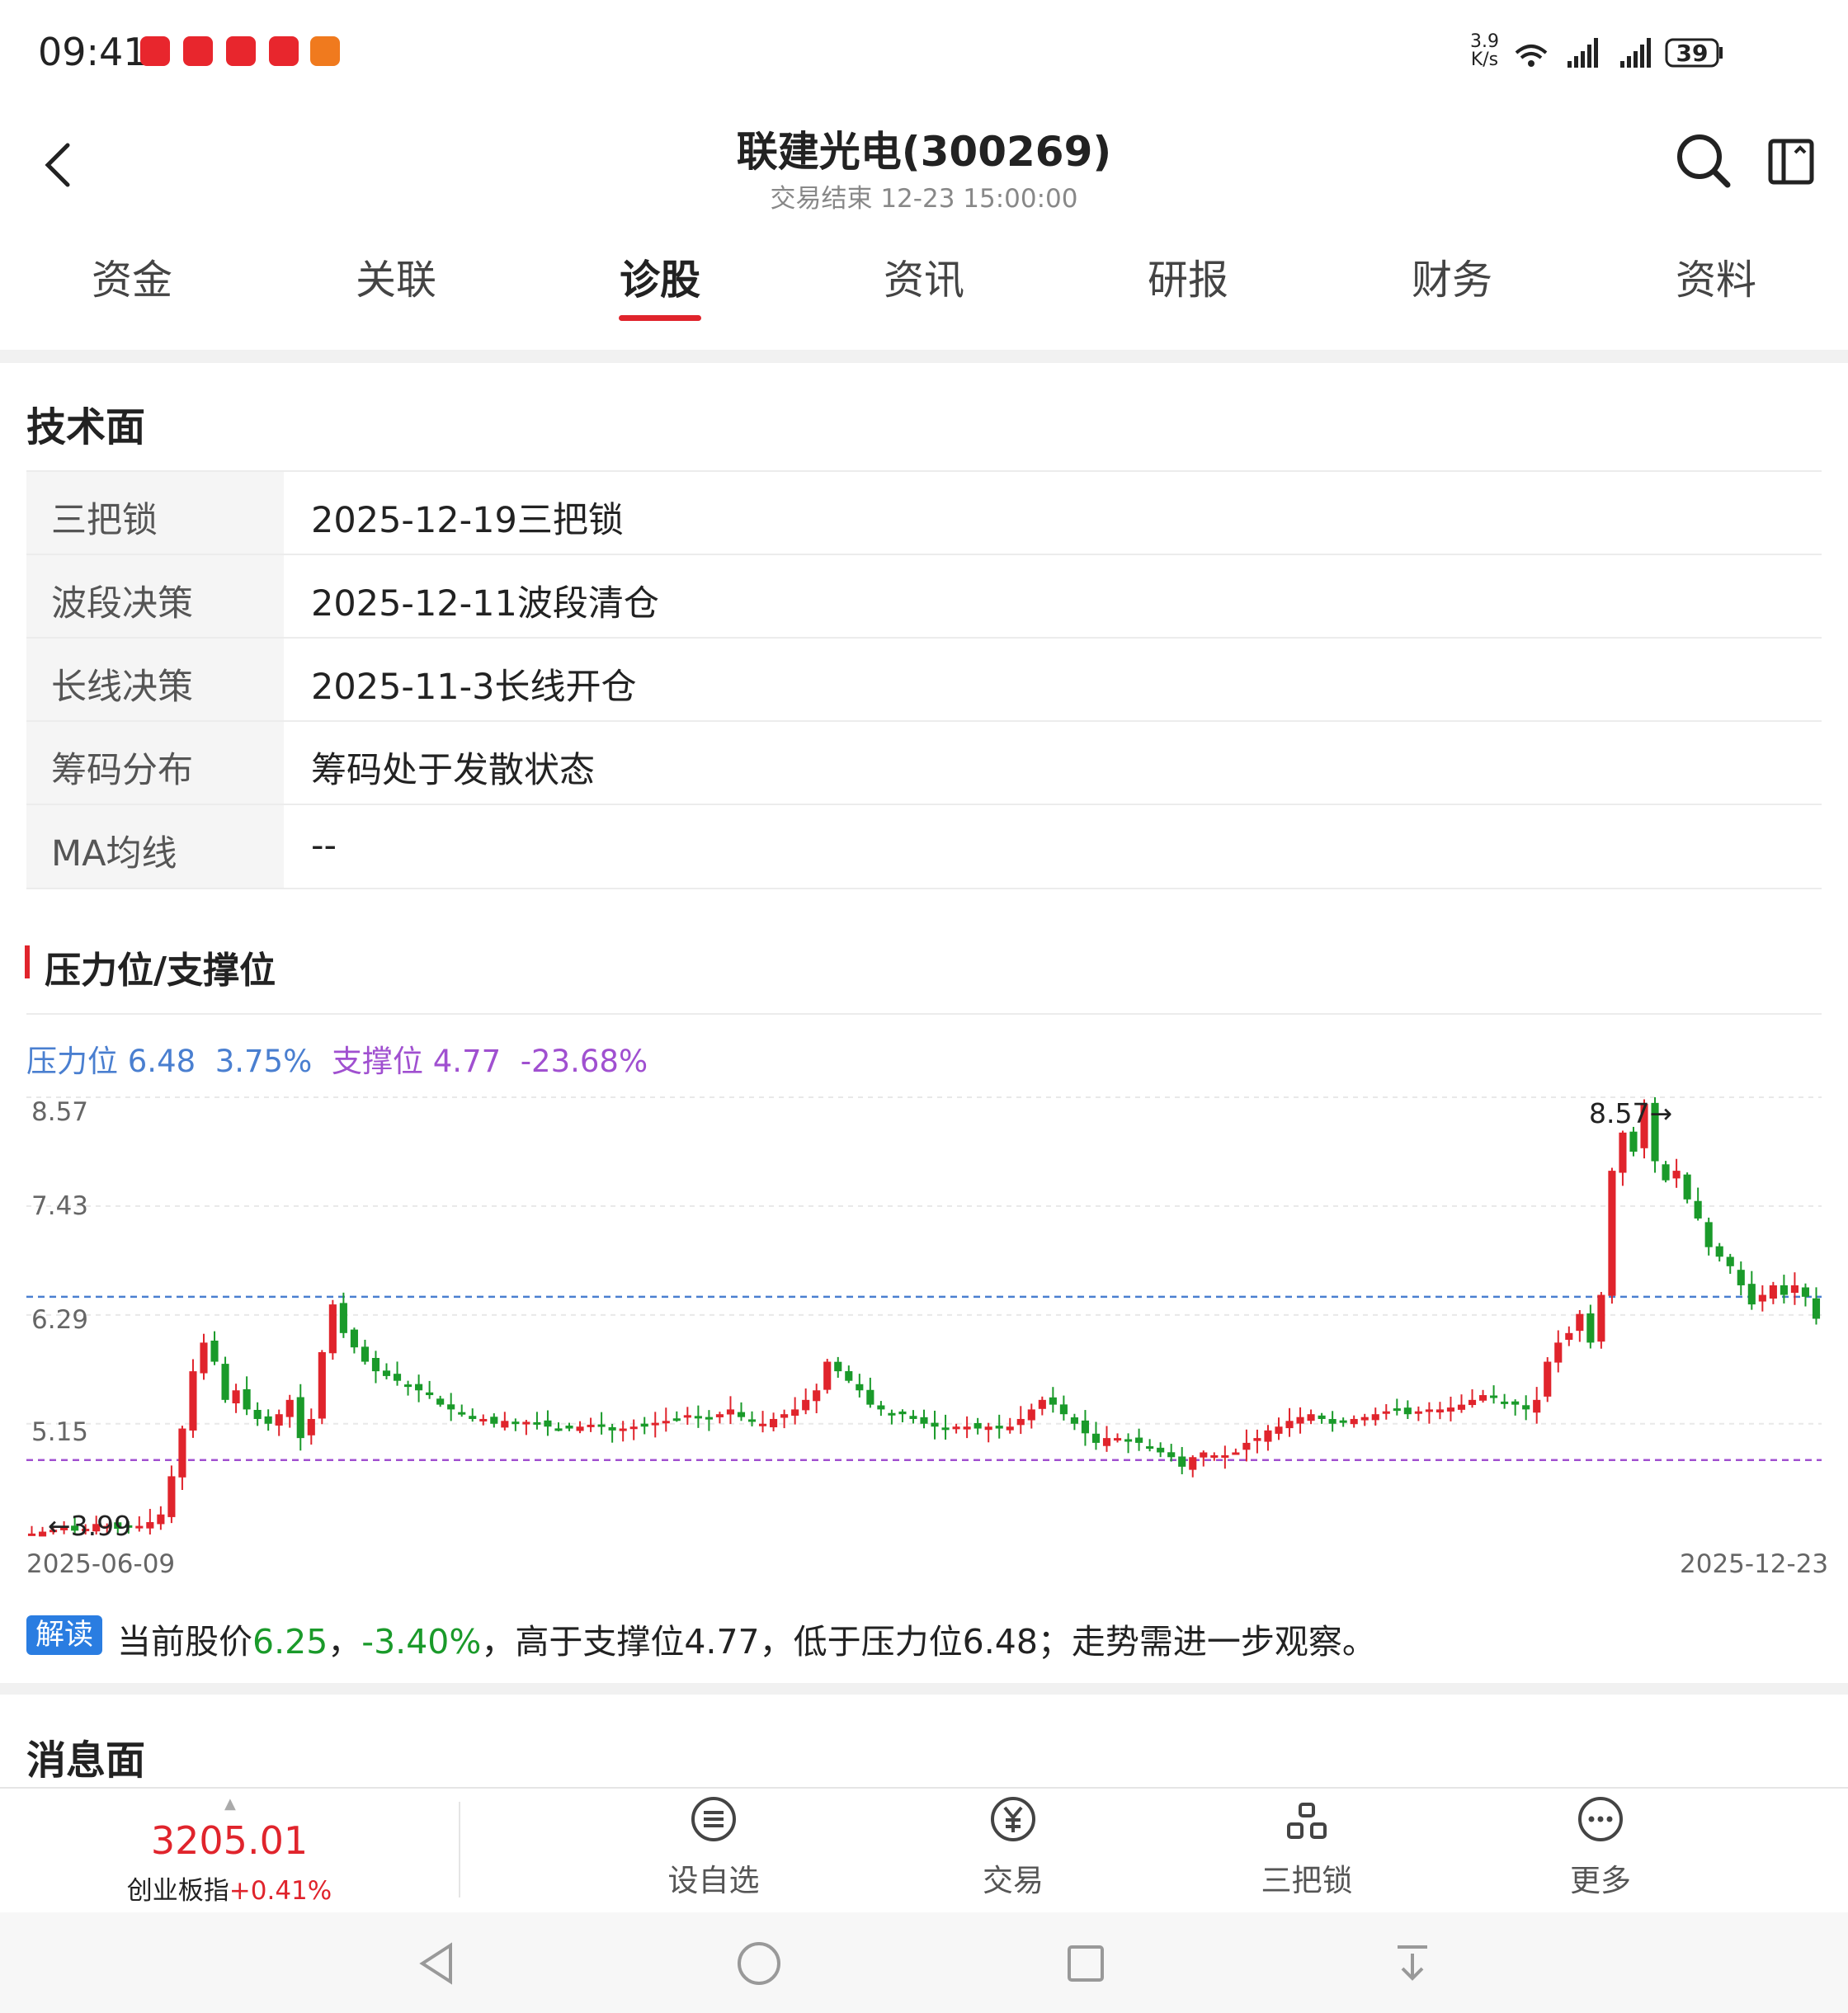 This screenshot has width=1848, height=2013. I want to click on y-tick-label: 8.57, so click(60, 1112).